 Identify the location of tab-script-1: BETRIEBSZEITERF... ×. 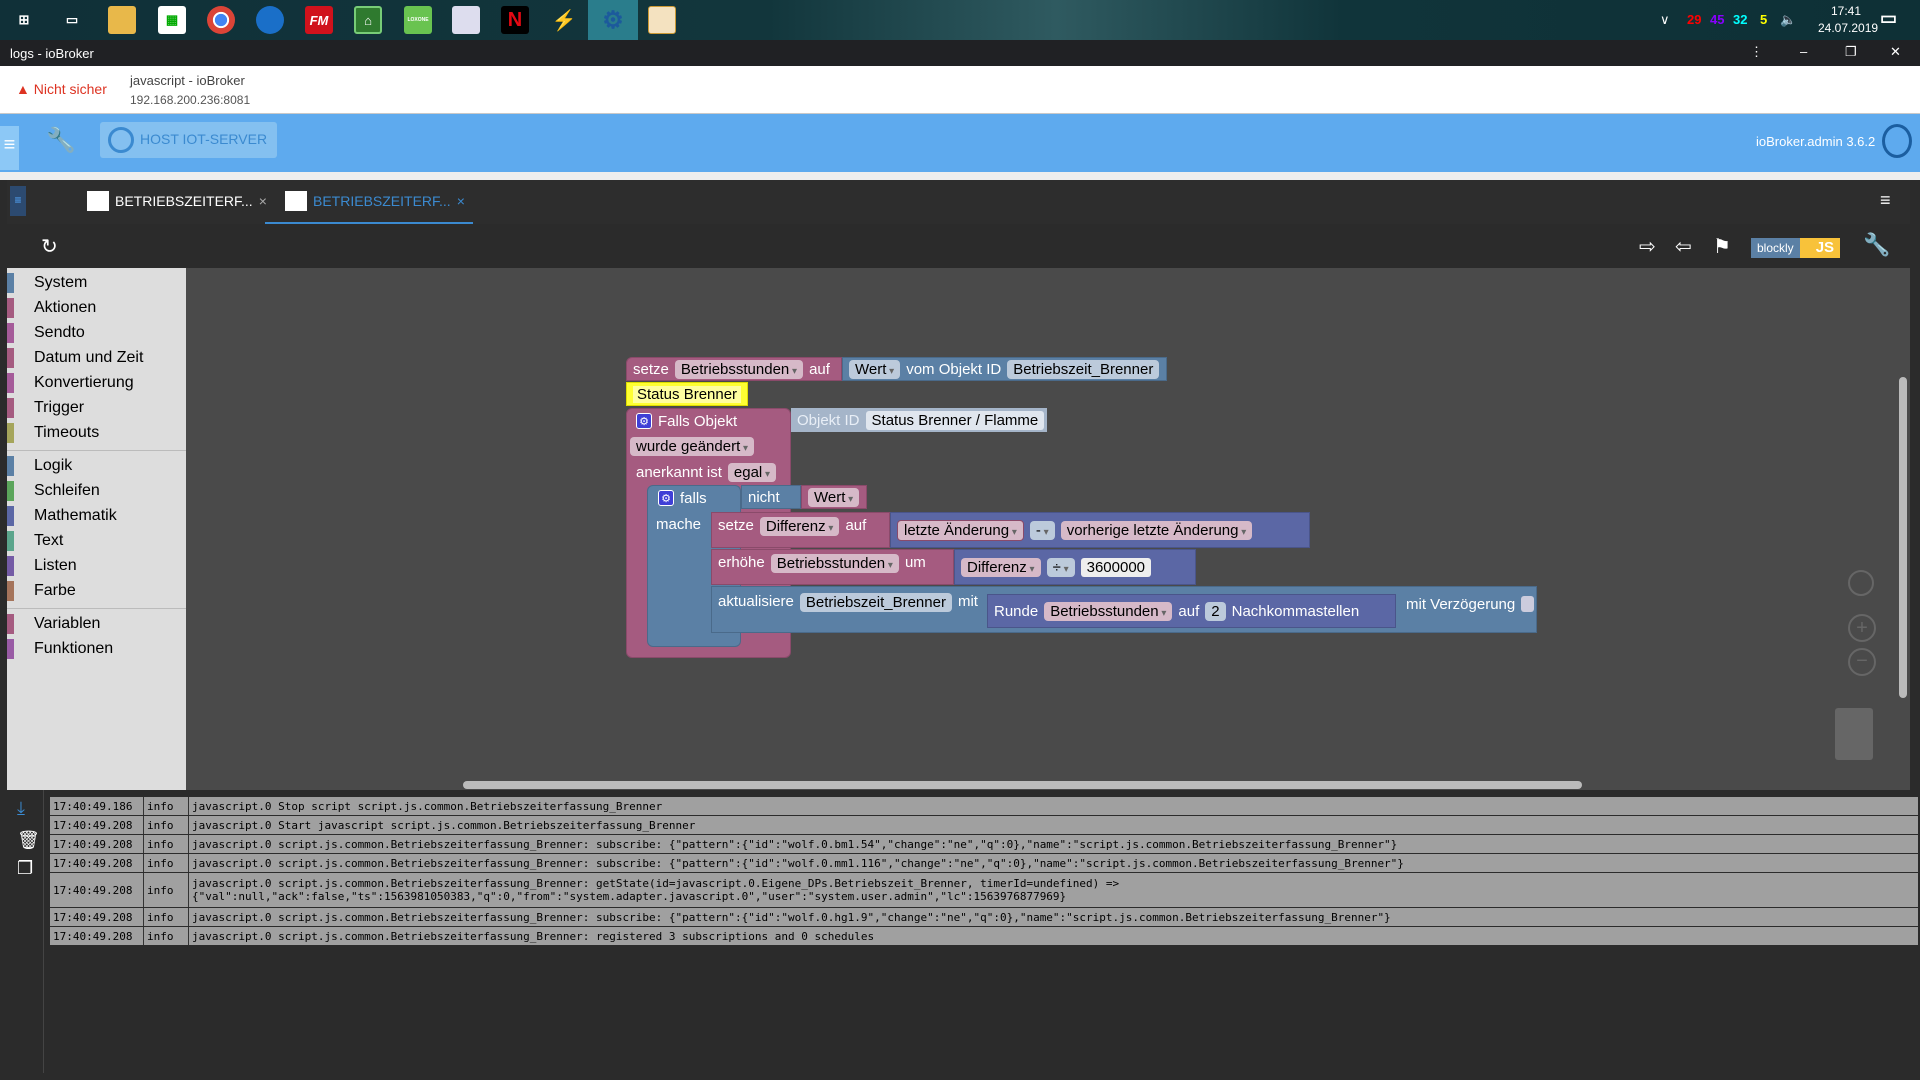
(177, 201).